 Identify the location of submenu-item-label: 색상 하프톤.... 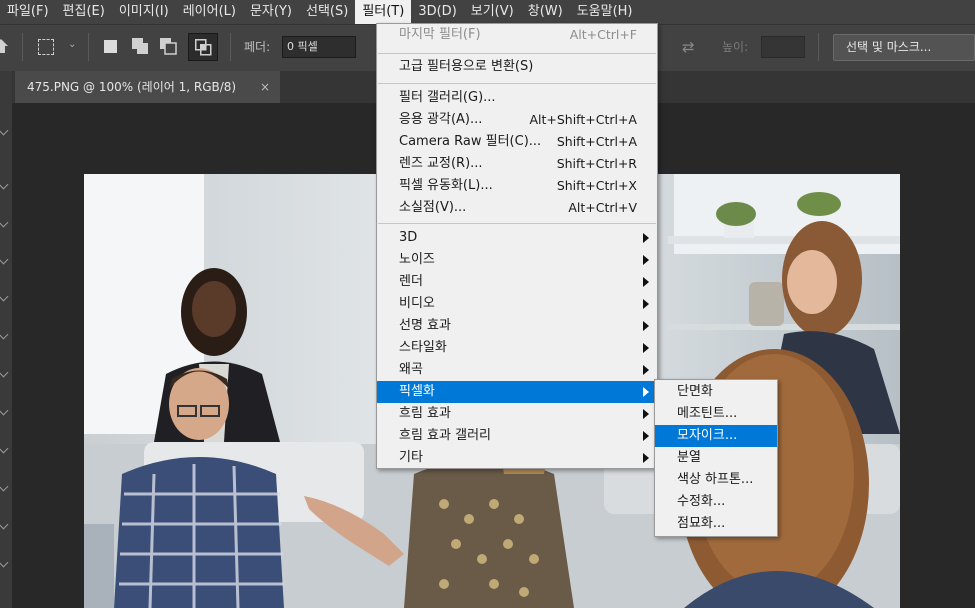
(715, 479).